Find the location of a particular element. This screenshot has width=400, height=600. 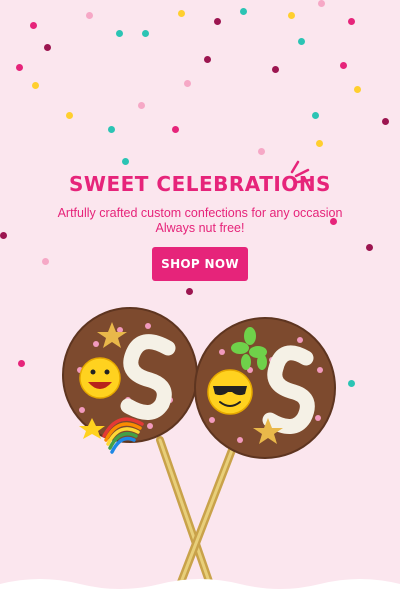

wave-divider is located at coordinates (200, 589).